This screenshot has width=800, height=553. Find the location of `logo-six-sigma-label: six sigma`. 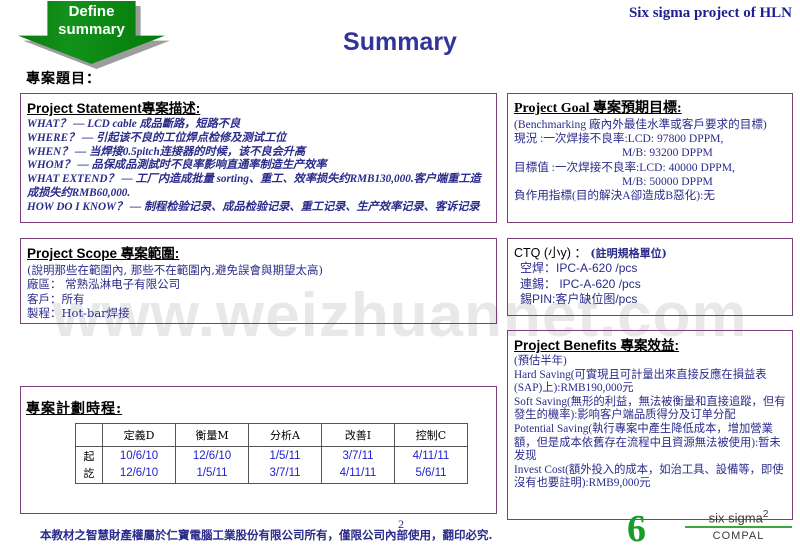

logo-six-sigma-label: six sigma is located at coordinates (735, 518).